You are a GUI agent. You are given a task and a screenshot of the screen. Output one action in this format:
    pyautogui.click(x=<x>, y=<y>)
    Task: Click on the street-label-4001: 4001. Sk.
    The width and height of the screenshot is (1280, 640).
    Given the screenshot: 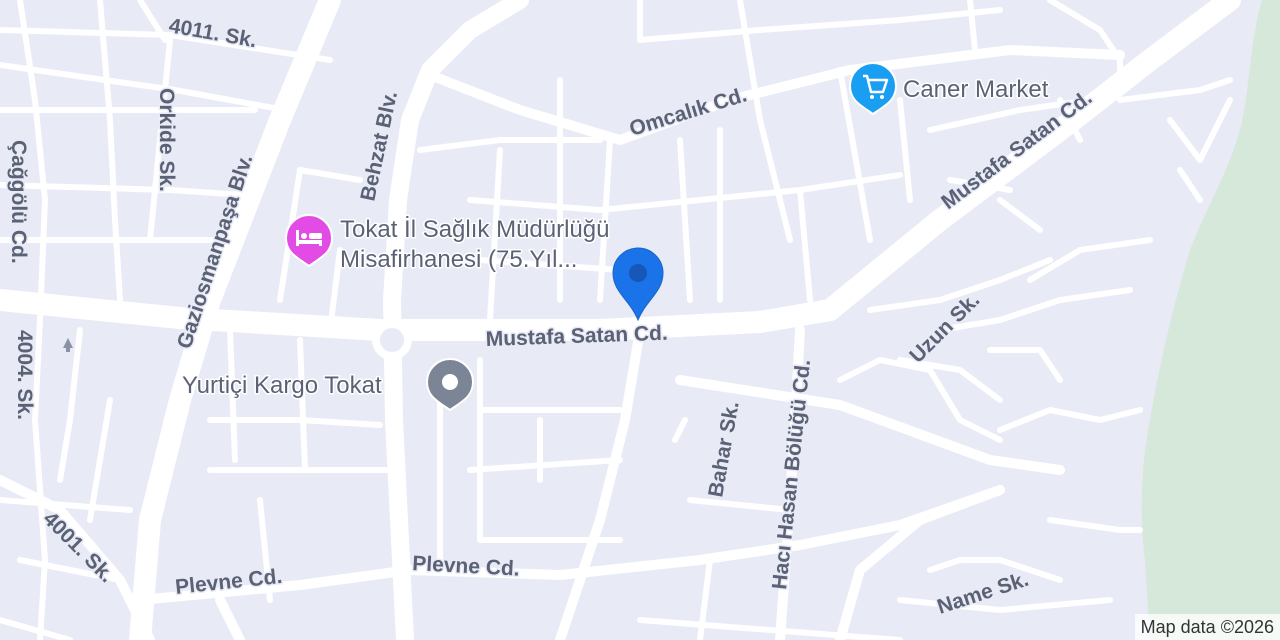 What is the action you would take?
    pyautogui.click(x=78, y=547)
    